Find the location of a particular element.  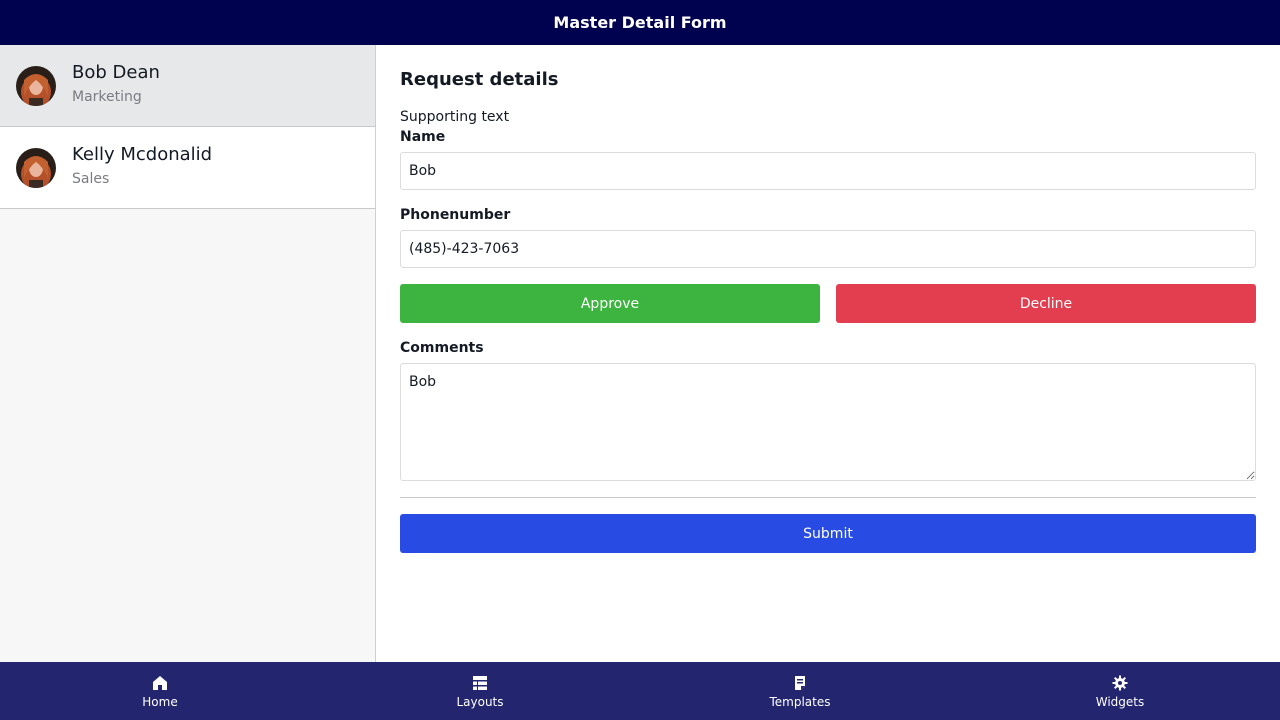

nav-label: Widgets is located at coordinates (1120, 701).